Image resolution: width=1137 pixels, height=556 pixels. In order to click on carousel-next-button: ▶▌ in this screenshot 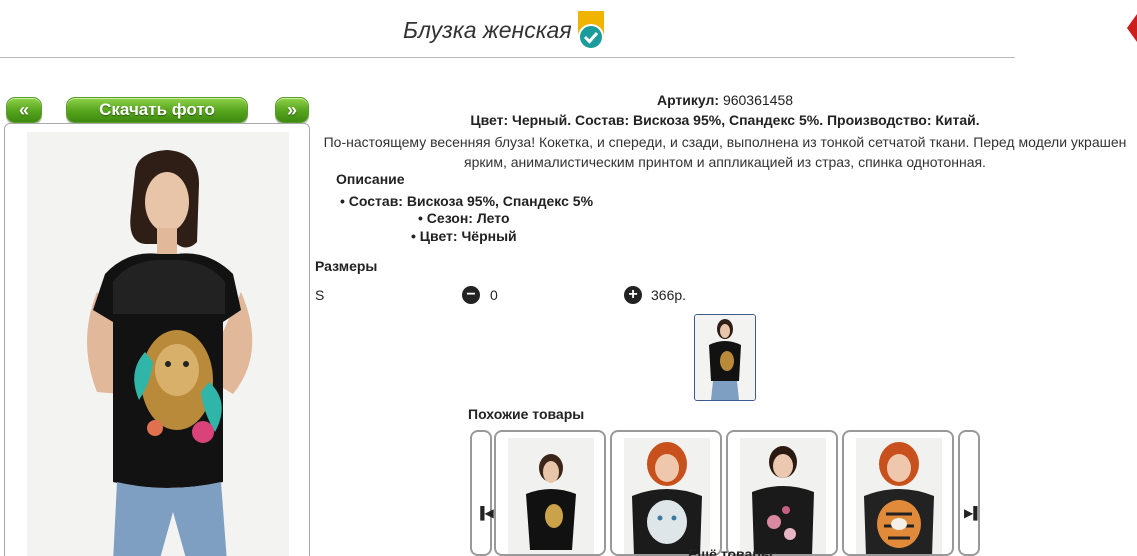, I will do `click(970, 493)`.